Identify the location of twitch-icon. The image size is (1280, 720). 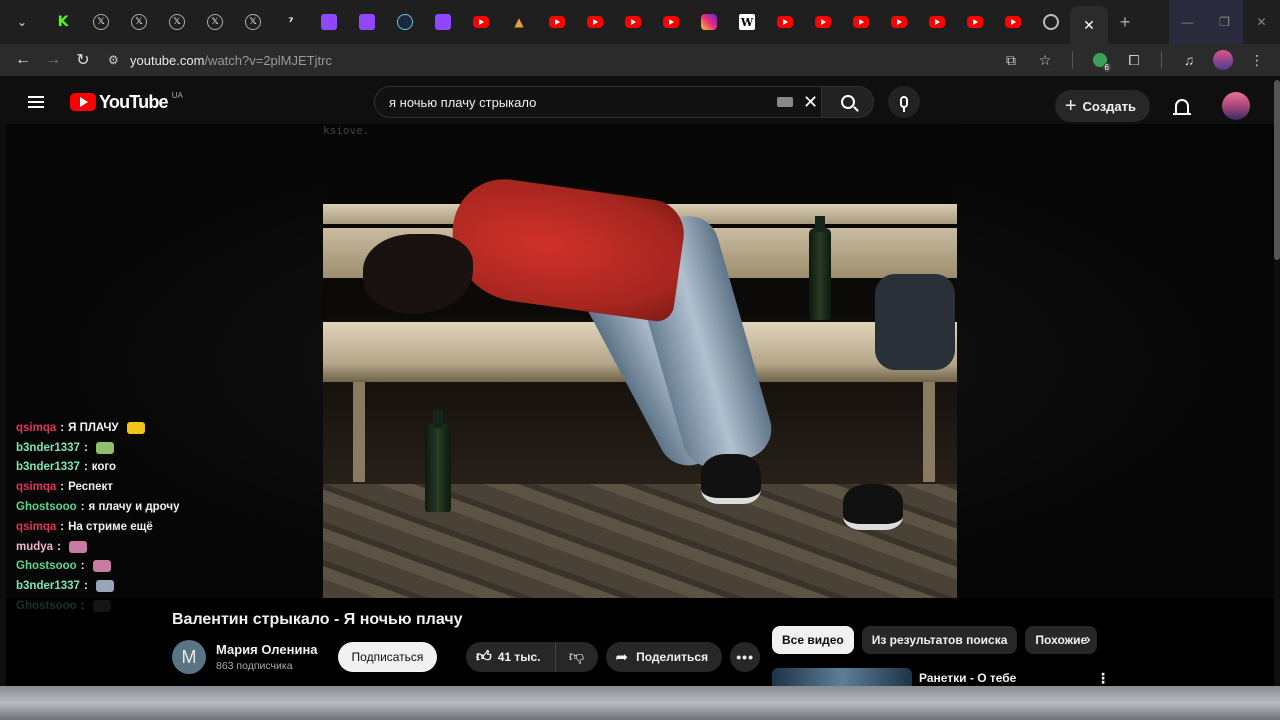
(329, 22).